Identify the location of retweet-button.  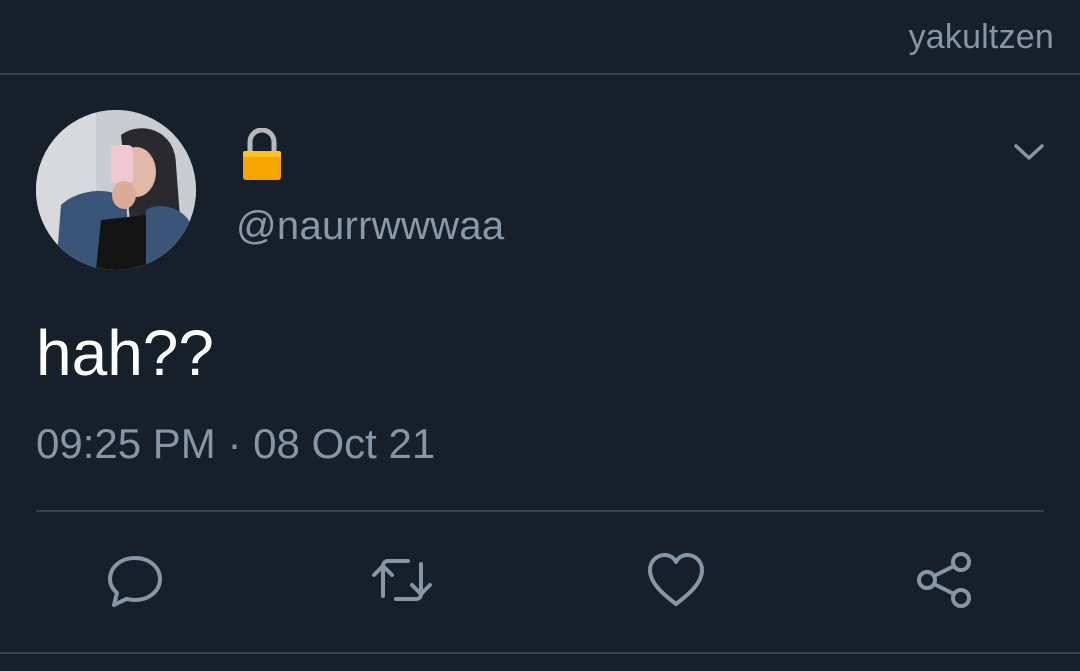
(402, 580).